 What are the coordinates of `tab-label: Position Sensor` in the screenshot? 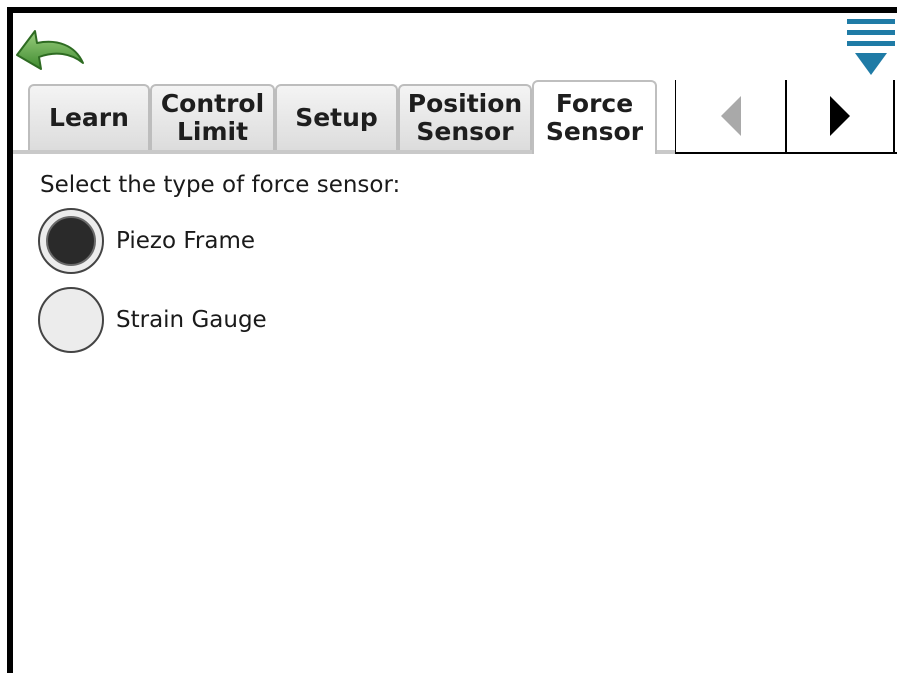 It's located at (465, 117).